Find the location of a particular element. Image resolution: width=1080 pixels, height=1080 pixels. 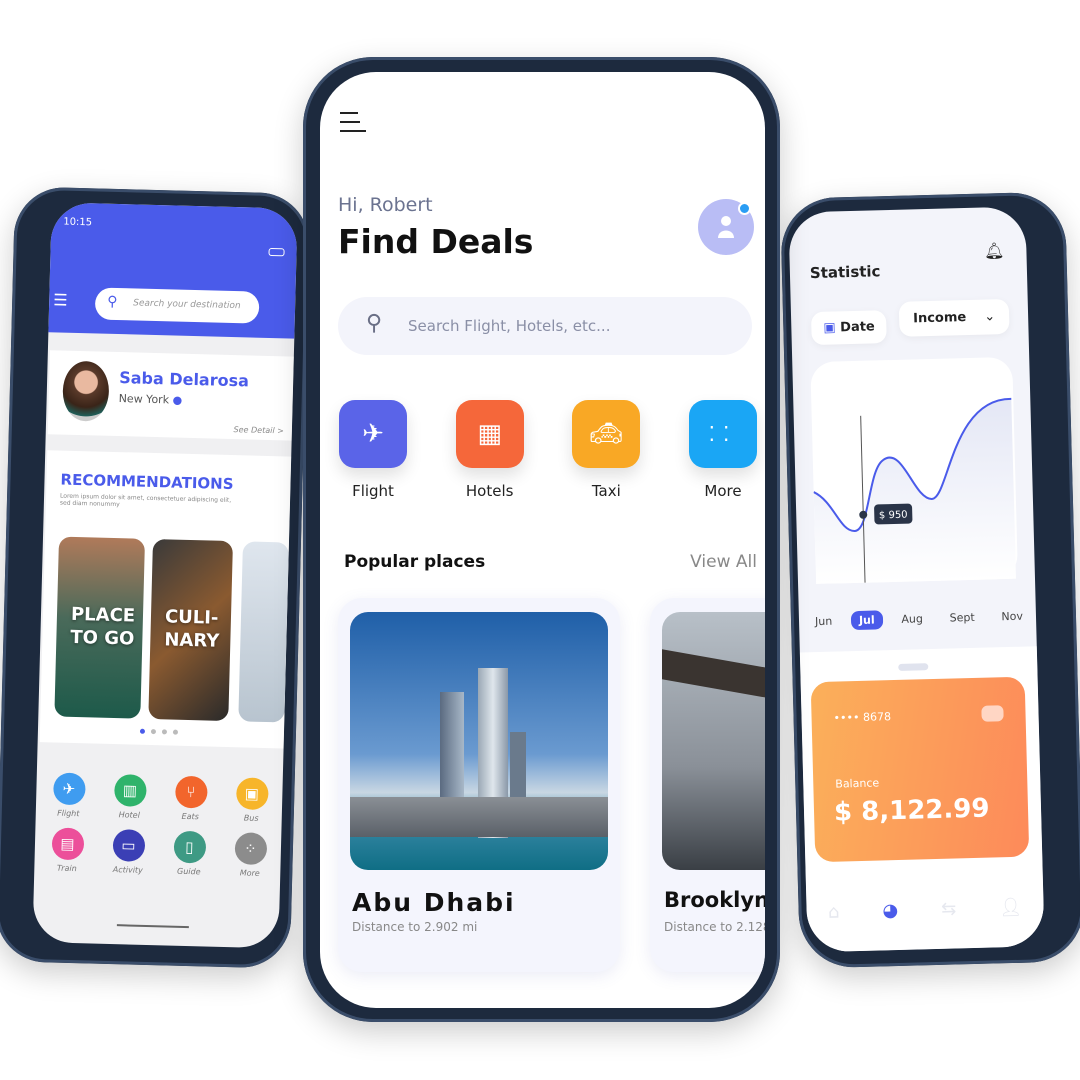

pie-chart-icon: ◕ is located at coordinates (890, 910).